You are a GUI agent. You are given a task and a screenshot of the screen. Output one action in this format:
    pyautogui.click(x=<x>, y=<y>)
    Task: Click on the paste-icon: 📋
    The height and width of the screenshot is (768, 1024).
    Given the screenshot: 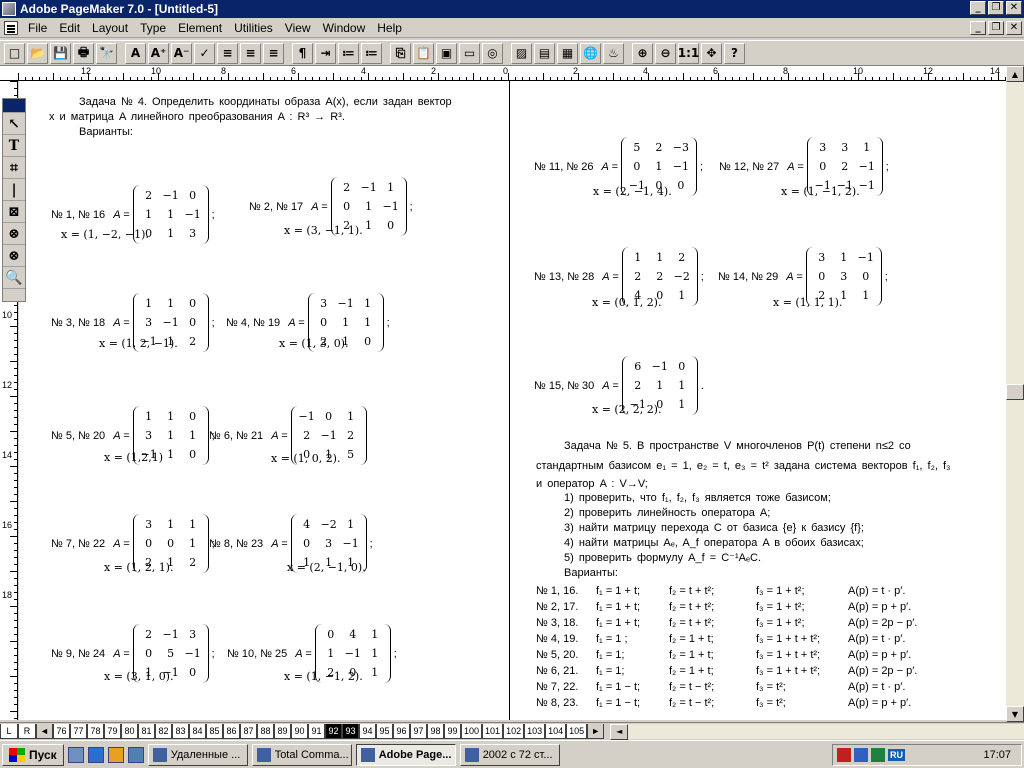 What is the action you would take?
    pyautogui.click(x=423, y=53)
    